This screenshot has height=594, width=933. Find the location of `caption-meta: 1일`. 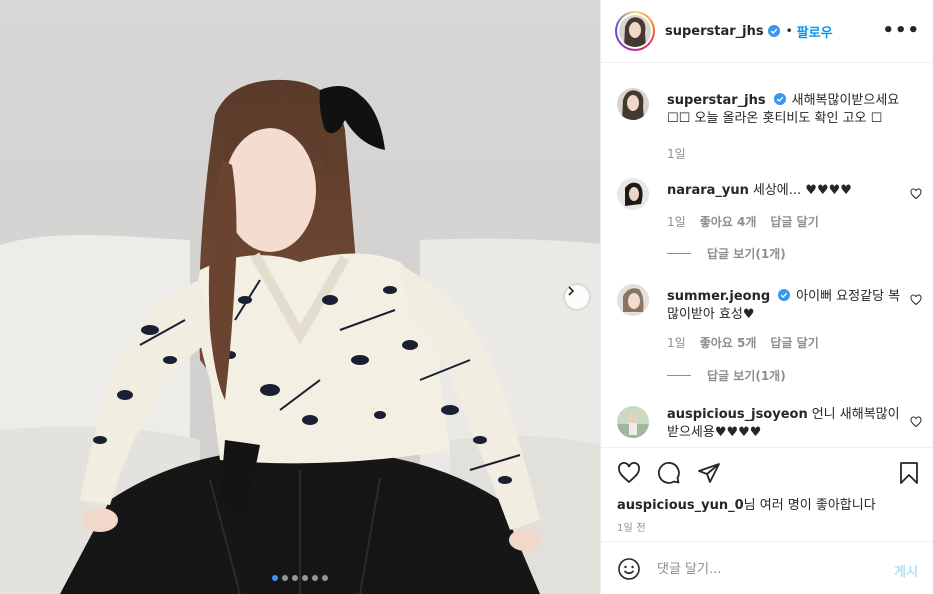

caption-meta: 1일 is located at coordinates (676, 153).